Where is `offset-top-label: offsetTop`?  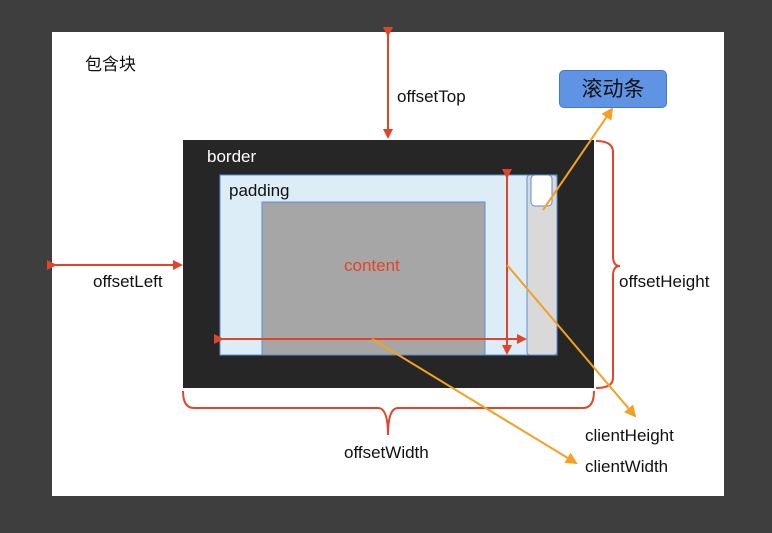
offset-top-label: offsetTop is located at coordinates (431, 96).